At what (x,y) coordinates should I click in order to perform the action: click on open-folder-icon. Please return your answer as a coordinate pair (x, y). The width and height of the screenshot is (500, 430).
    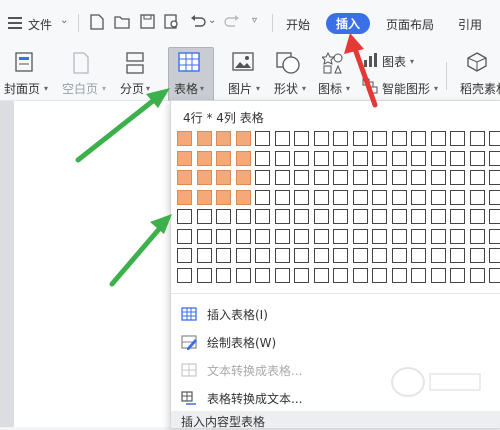
    Looking at the image, I should click on (122, 23).